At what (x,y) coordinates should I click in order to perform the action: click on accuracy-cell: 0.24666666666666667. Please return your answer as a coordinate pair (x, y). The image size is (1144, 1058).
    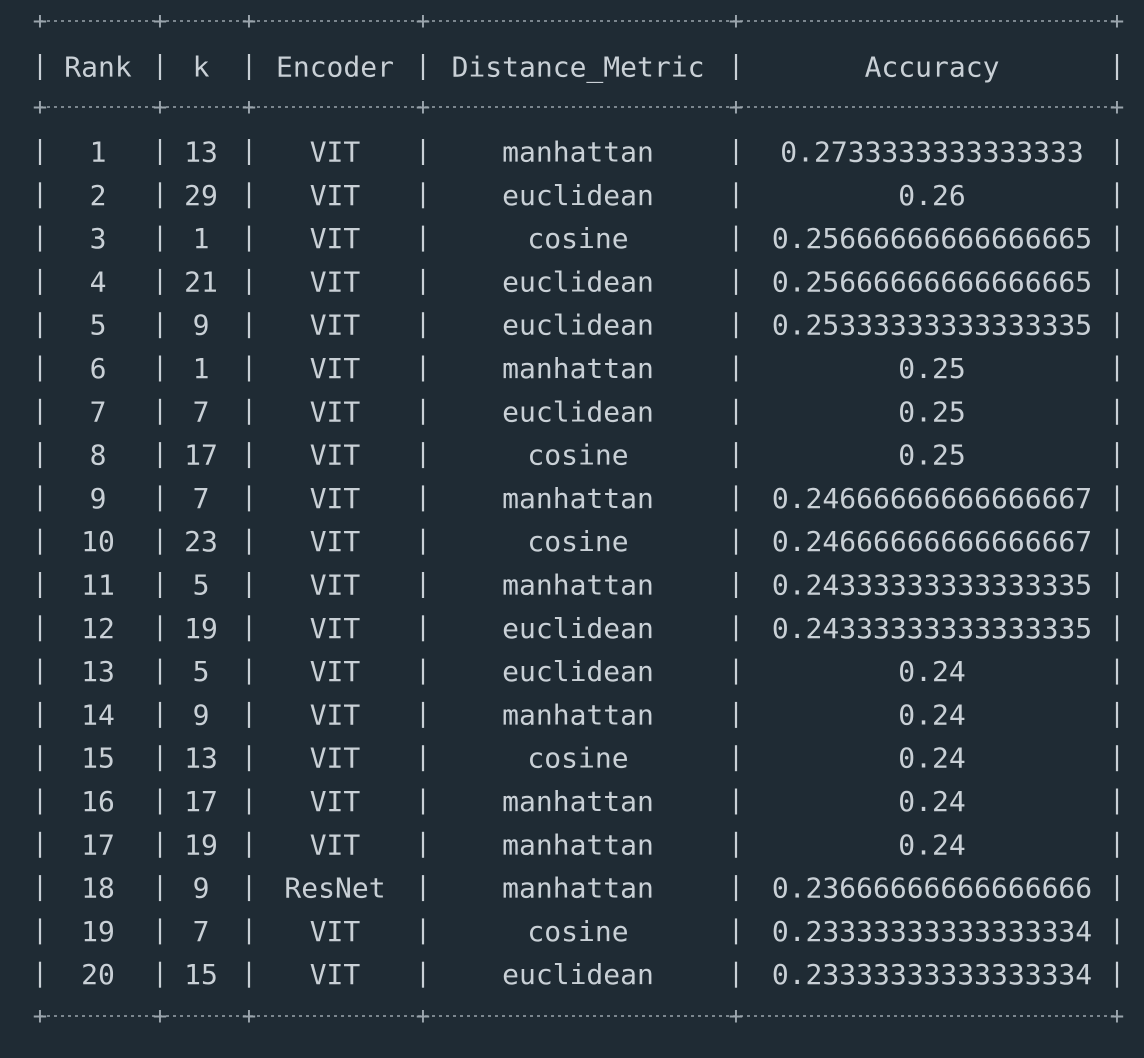
    Looking at the image, I should click on (932, 541).